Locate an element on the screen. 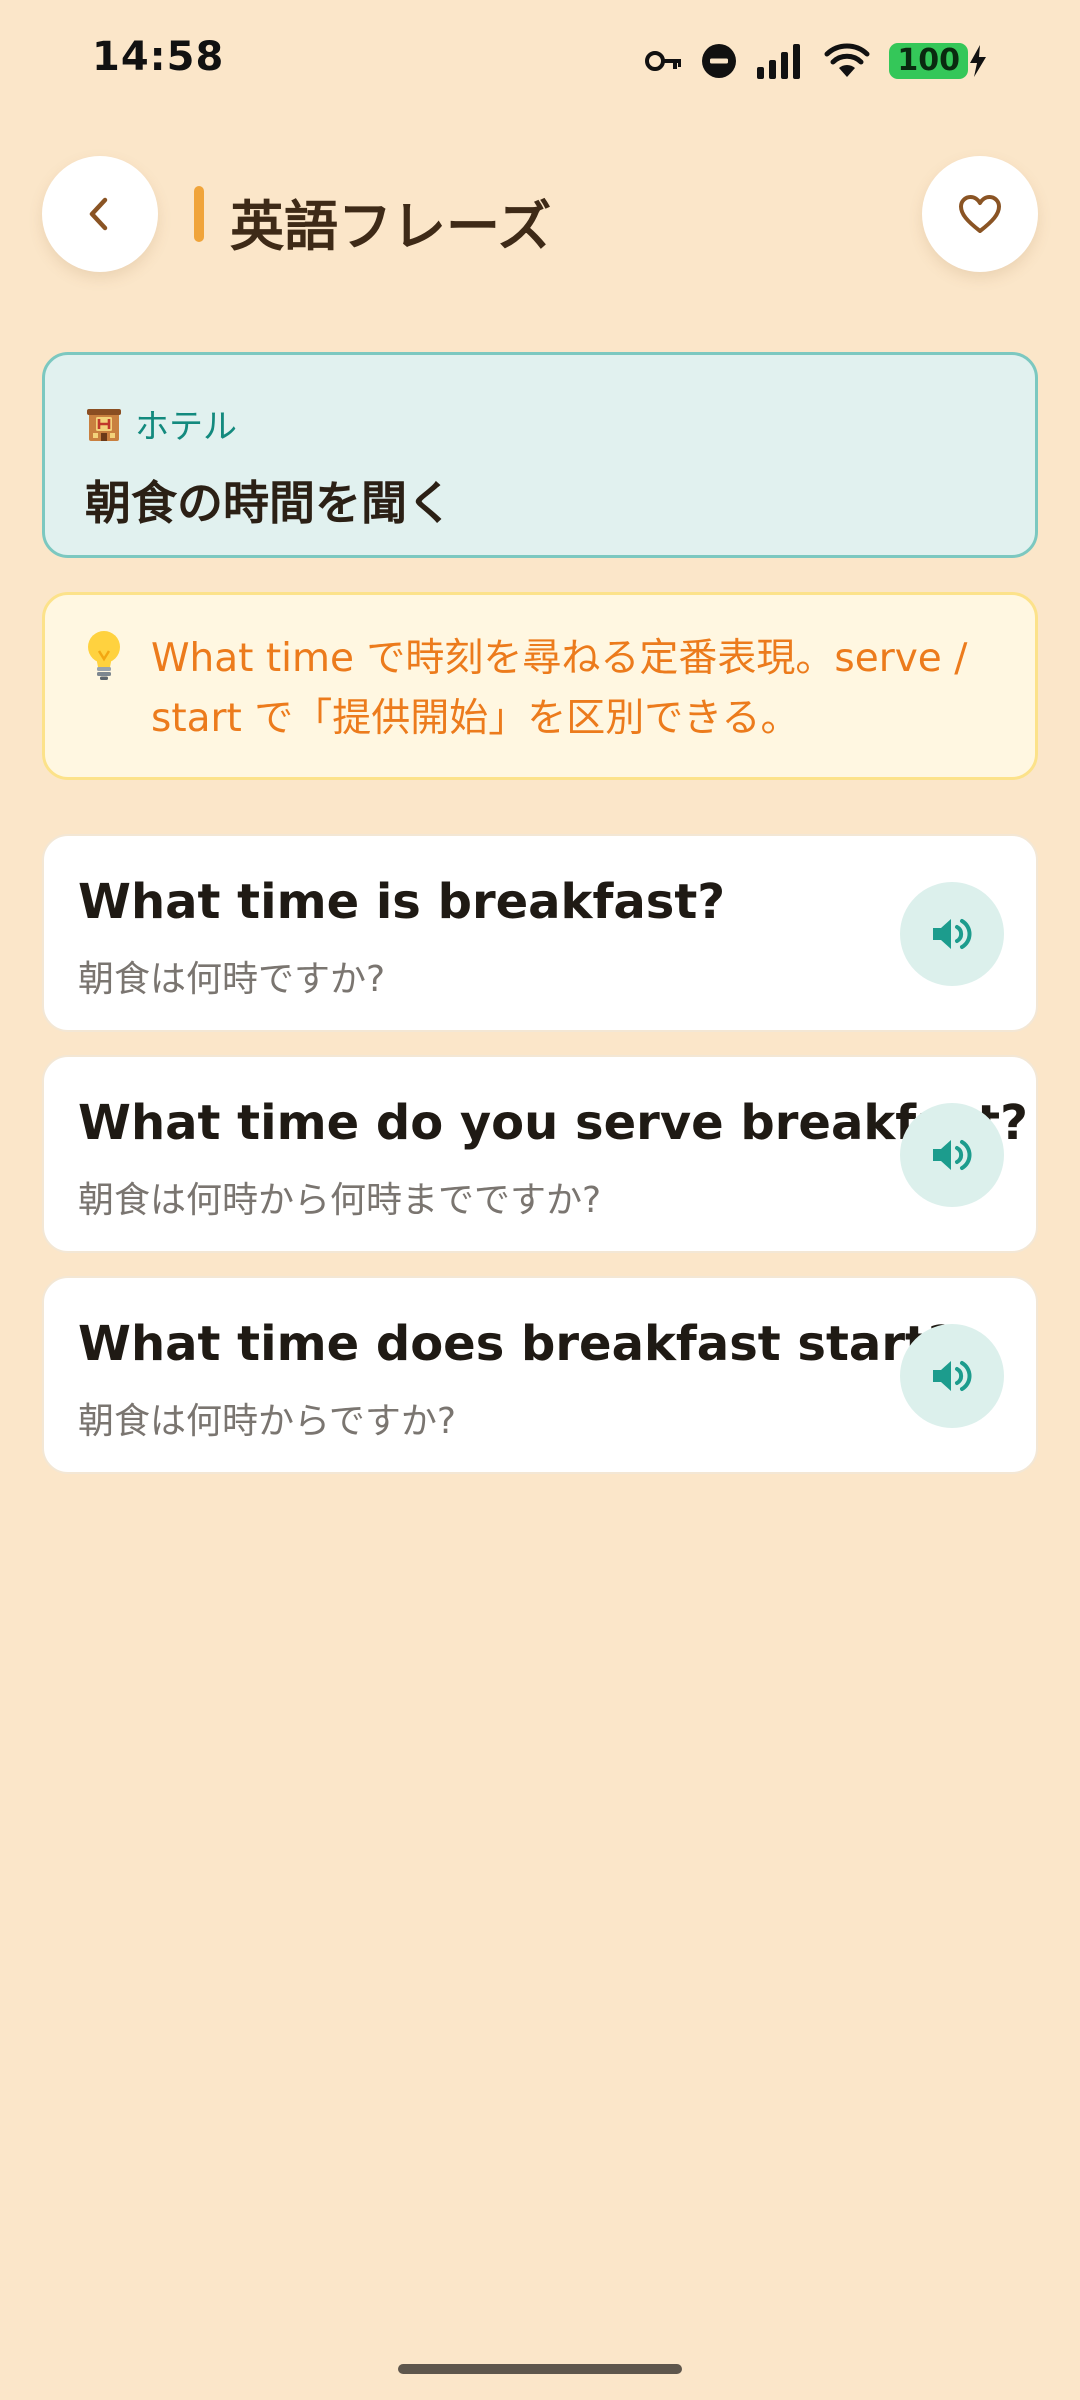 Image resolution: width=1080 pixels, height=2400 pixels. key-icon is located at coordinates (663, 61).